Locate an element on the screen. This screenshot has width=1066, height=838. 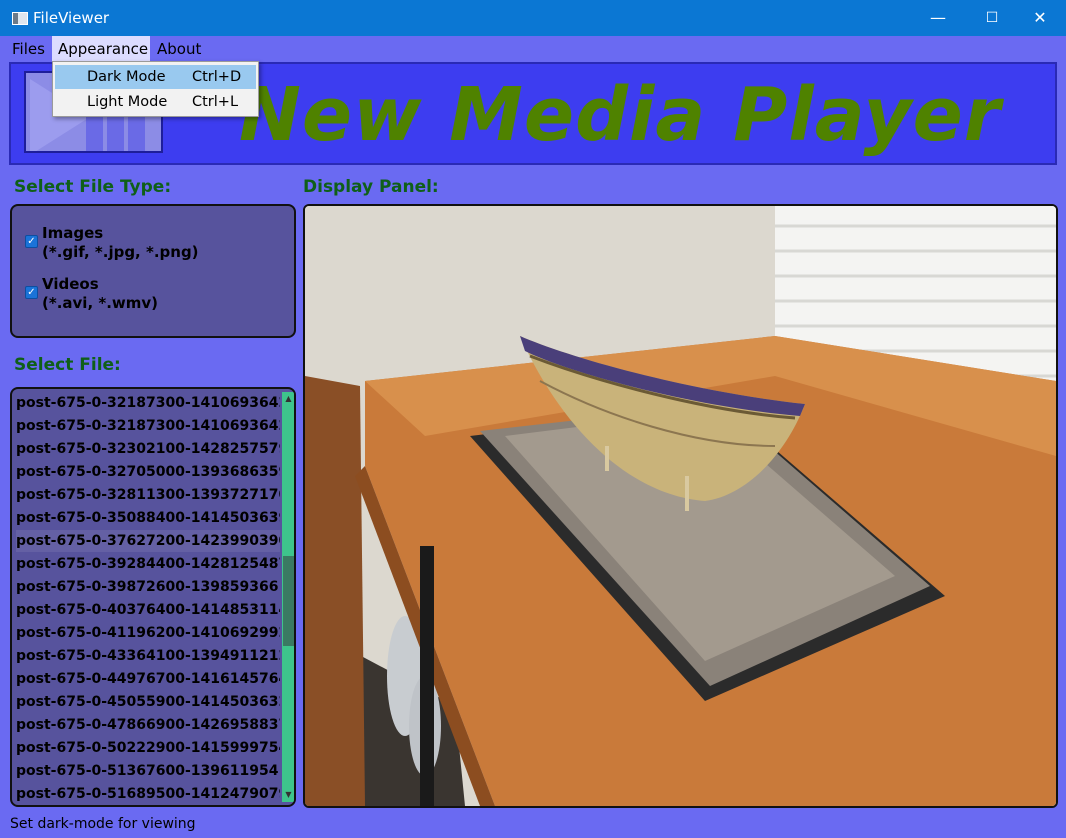
menu-item-dark-mode: Dark Mode Ctrl+D is located at coordinates (155, 77).